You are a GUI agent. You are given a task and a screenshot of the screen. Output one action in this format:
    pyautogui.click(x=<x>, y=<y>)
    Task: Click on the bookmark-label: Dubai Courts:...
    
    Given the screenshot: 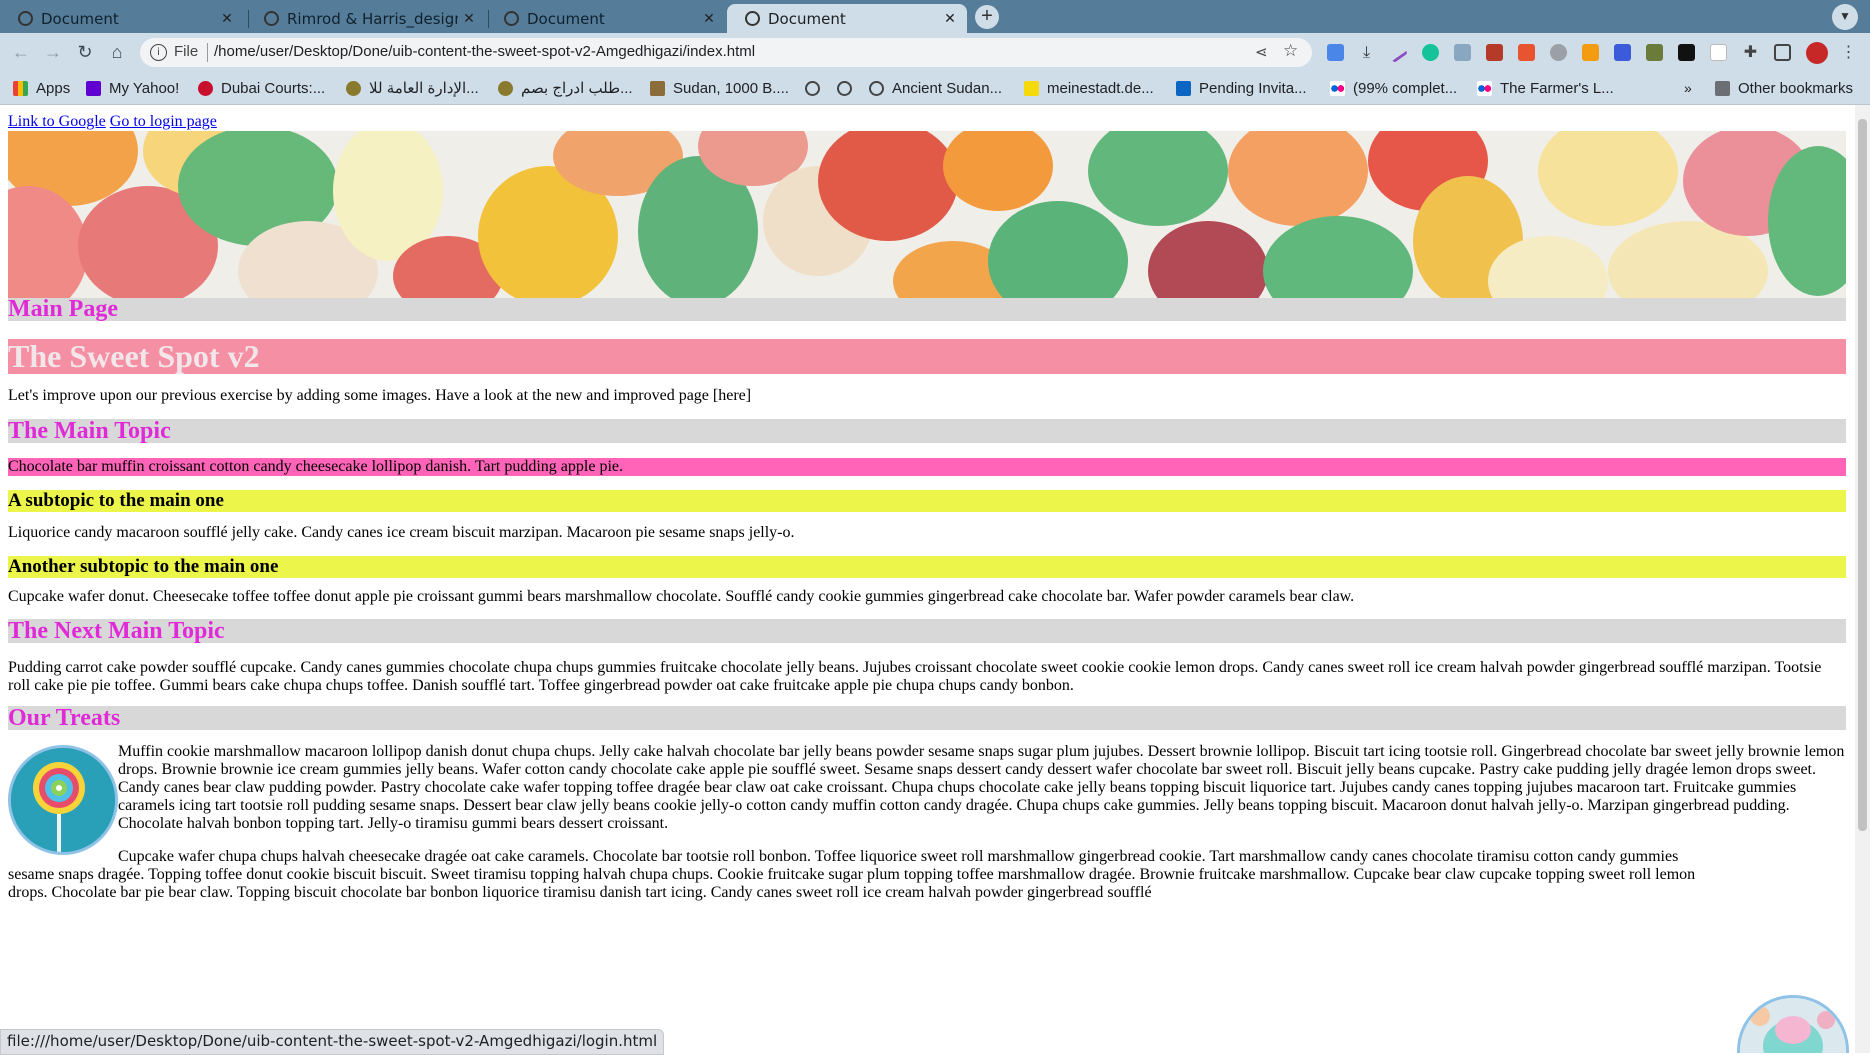 What is the action you would take?
    pyautogui.click(x=273, y=88)
    